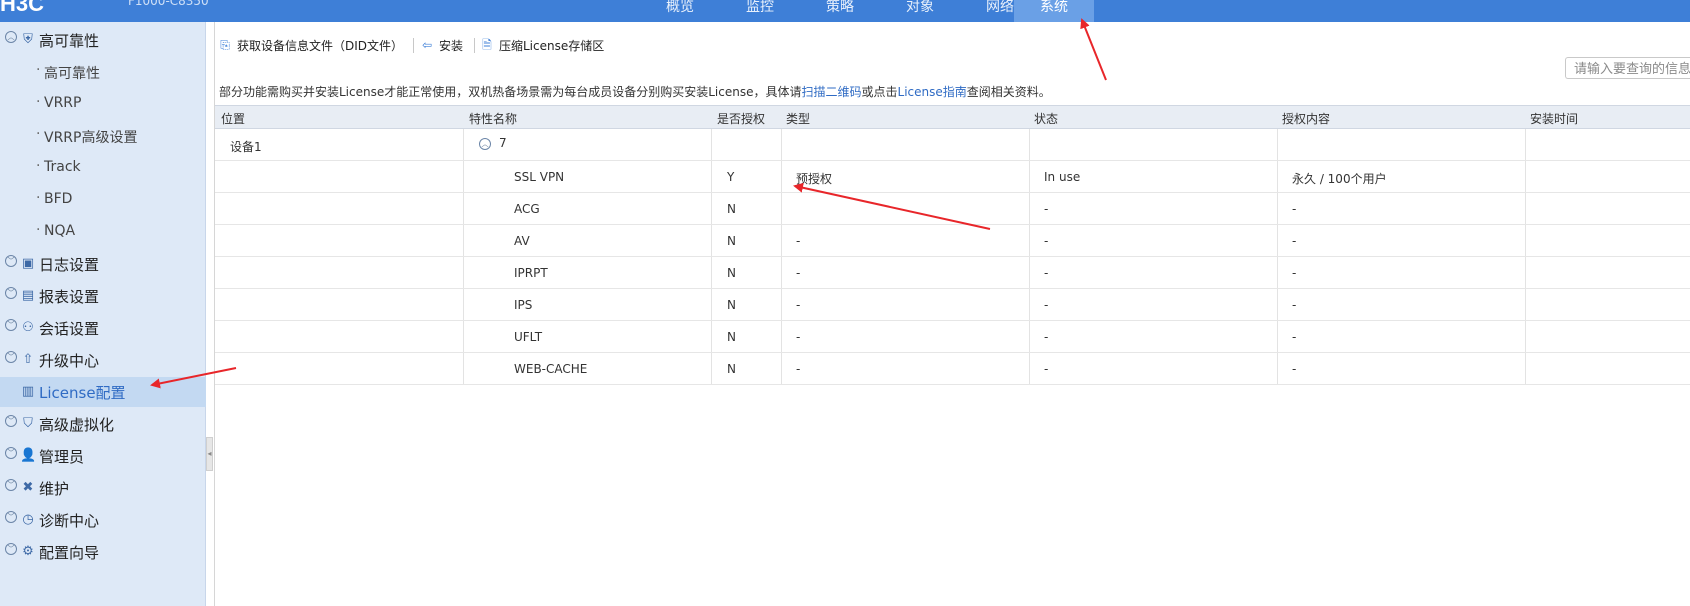 The width and height of the screenshot is (1690, 606). What do you see at coordinates (69, 329) in the screenshot?
I see `sidebar-item-label: 会话设置` at bounding box center [69, 329].